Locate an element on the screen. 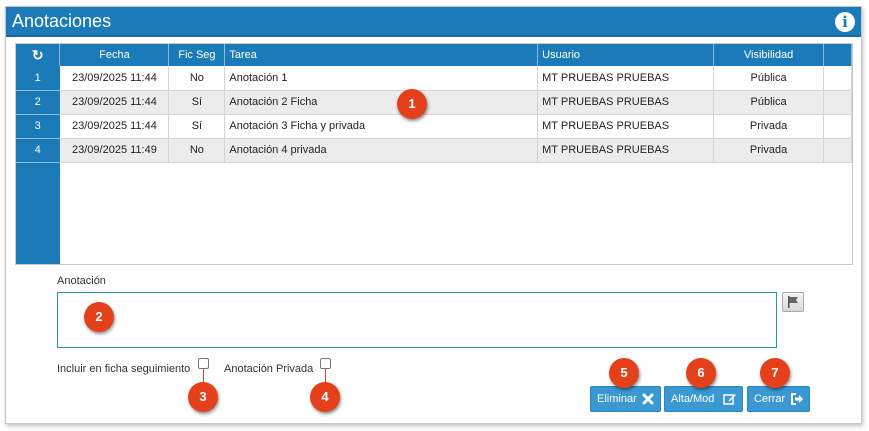 The image size is (869, 431). include-followup-label: Incluir en ficha seguimiento is located at coordinates (124, 369).